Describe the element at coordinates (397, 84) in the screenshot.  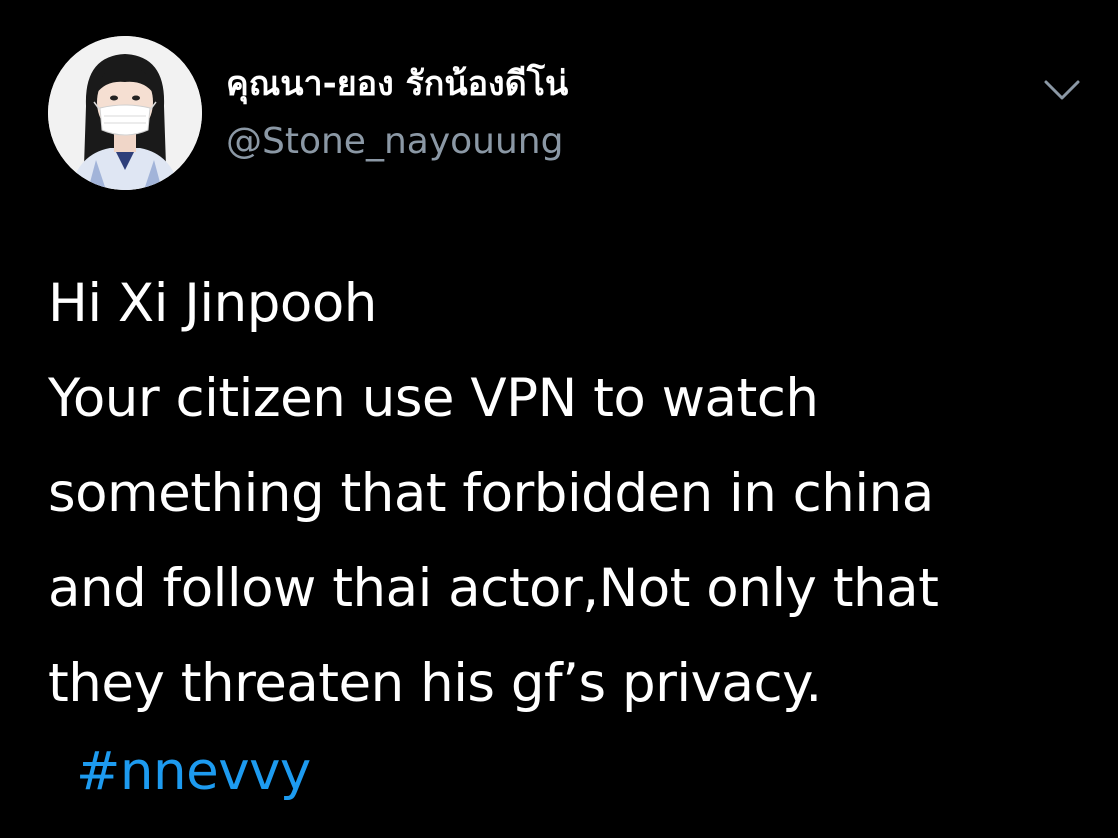
I see `author-display-name: คุณนา-ยอง รักน้องดีโน่` at that location.